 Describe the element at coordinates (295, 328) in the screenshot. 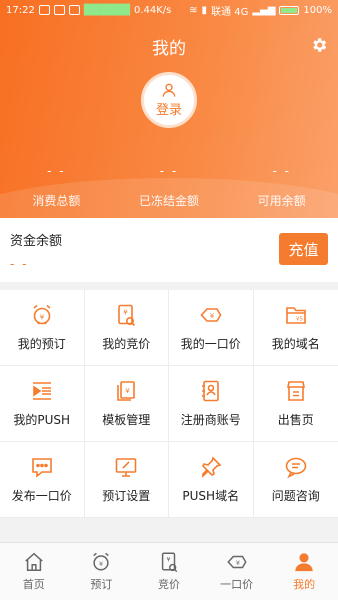

I see `grid-item-my-domains: ¥5 我的域名` at that location.